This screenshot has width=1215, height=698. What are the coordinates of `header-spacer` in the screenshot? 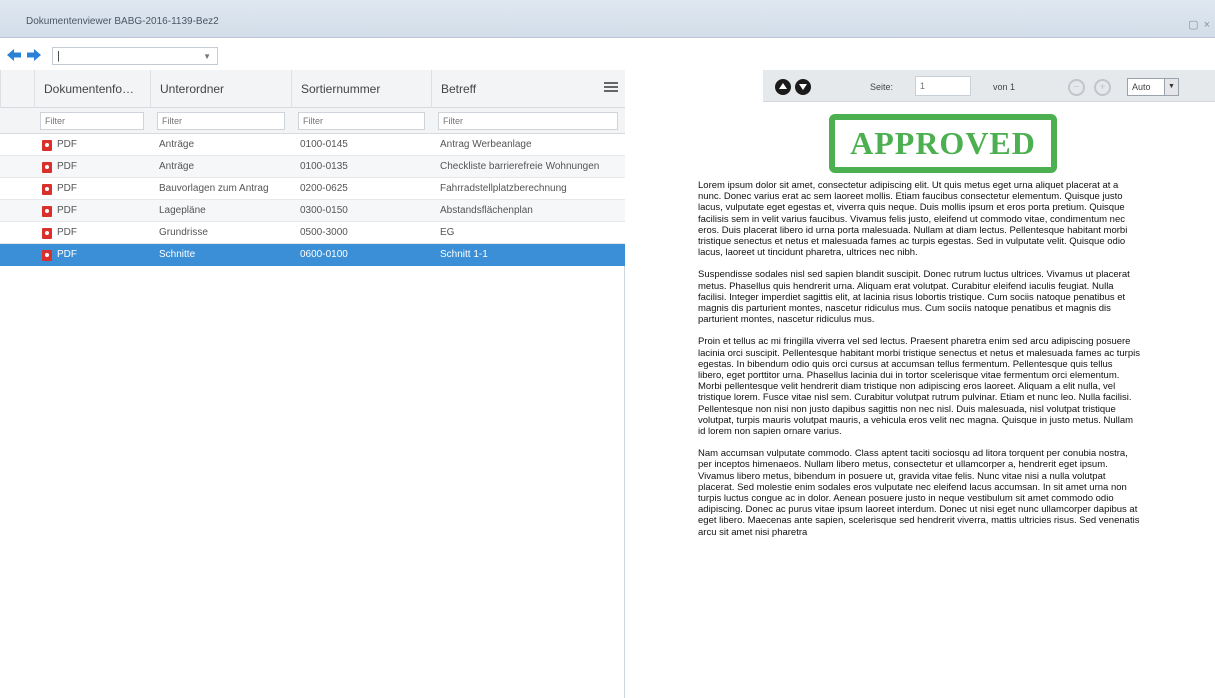 It's located at (17, 89).